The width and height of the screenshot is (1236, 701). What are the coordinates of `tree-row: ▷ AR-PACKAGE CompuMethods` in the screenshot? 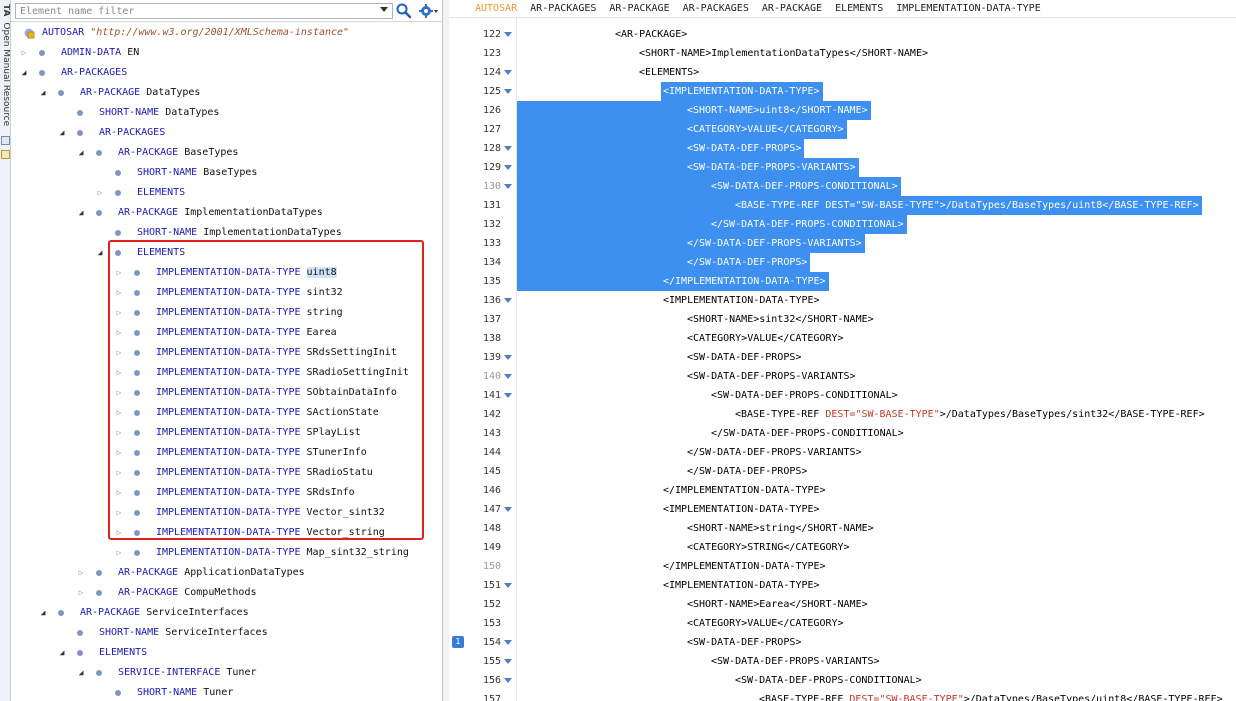 It's located at (226, 593).